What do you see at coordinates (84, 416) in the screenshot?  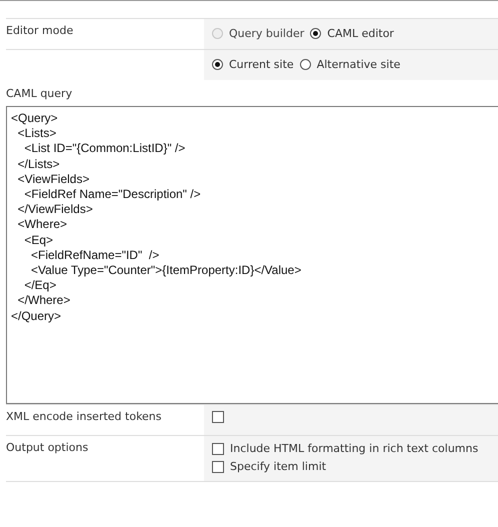 I see `field-label: XML encode inserted tokens` at bounding box center [84, 416].